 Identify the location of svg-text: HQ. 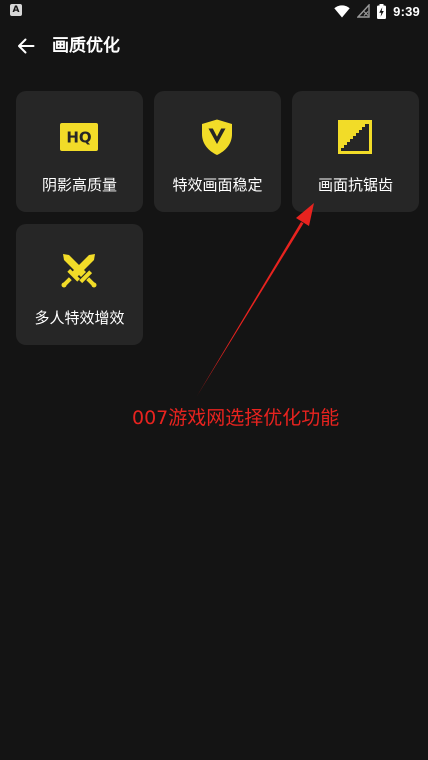
(78, 138).